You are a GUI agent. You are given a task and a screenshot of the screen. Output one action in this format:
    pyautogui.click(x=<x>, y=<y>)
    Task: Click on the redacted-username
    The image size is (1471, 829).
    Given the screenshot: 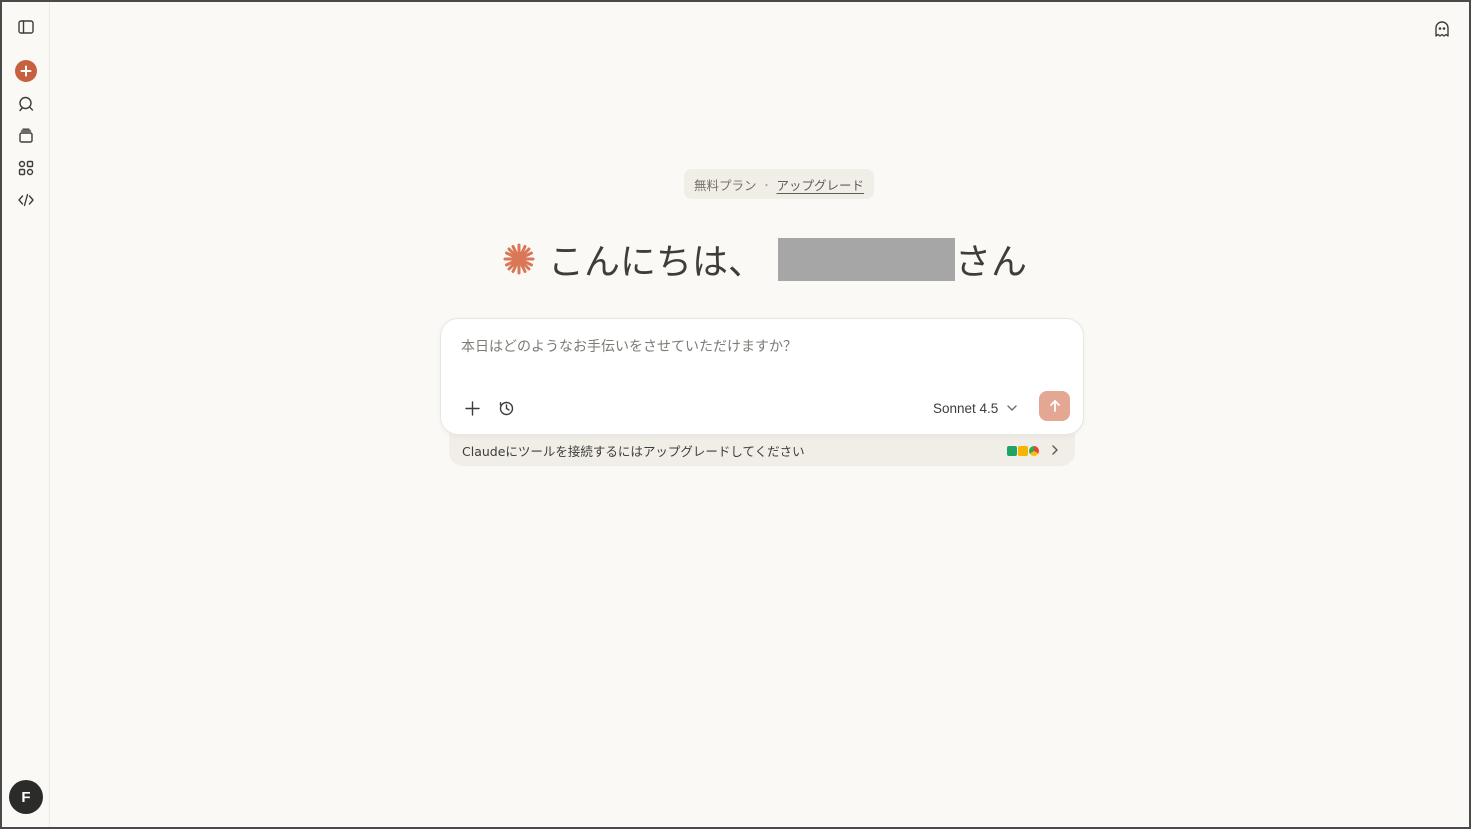 What is the action you would take?
    pyautogui.click(x=867, y=259)
    